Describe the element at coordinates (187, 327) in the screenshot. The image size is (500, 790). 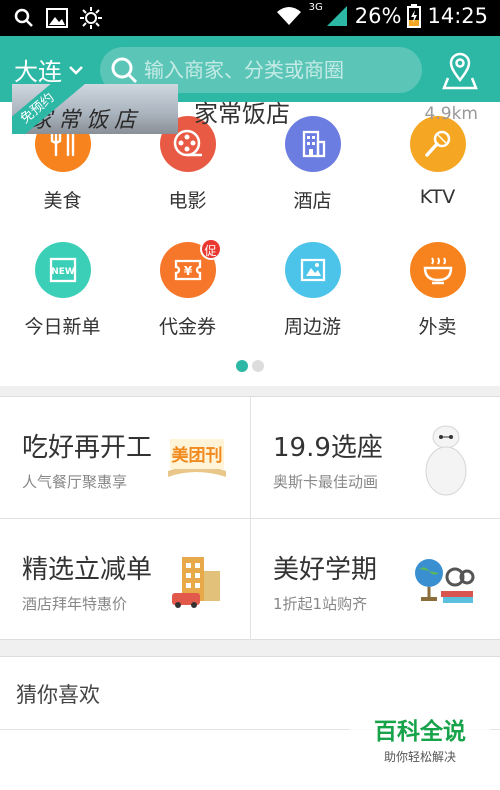
I see `category-label: 代金券` at that location.